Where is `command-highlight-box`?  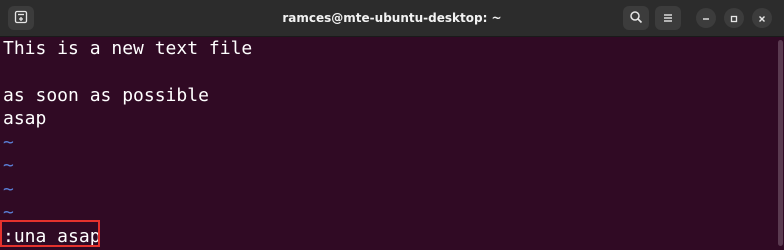
command-highlight-box is located at coordinates (50, 233).